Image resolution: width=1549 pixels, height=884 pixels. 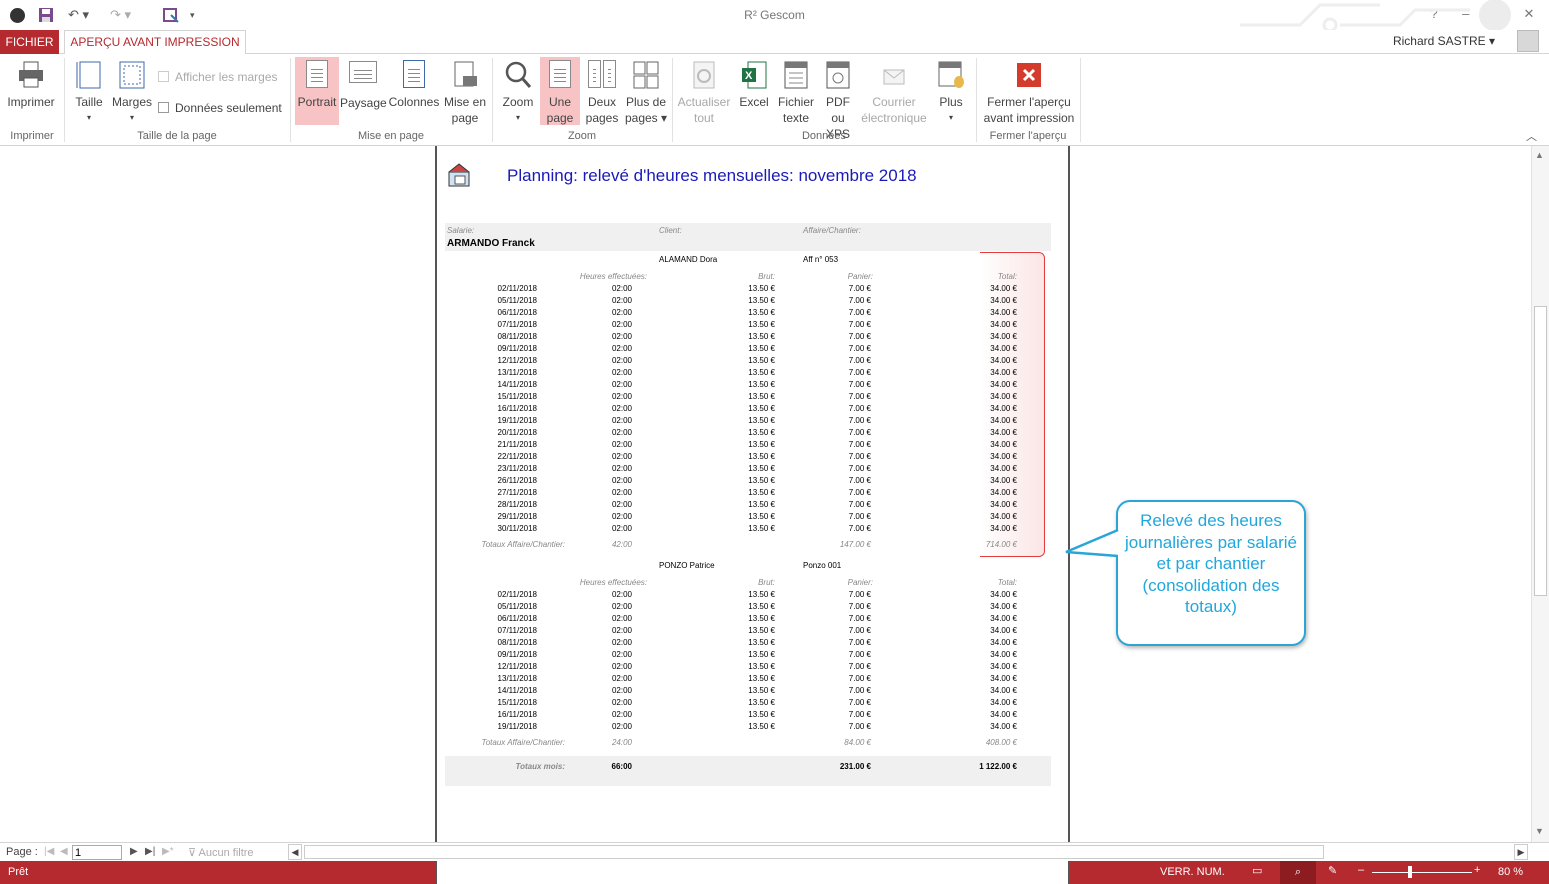 What do you see at coordinates (517, 678) in the screenshot?
I see `row-date: 13/11/2018` at bounding box center [517, 678].